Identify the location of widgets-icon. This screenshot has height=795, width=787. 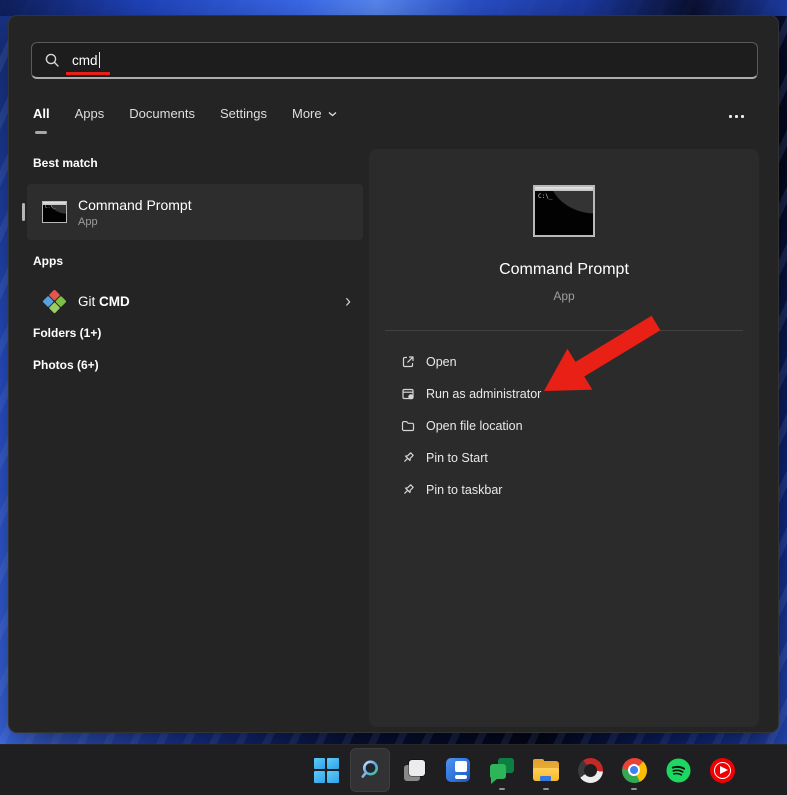
(458, 770).